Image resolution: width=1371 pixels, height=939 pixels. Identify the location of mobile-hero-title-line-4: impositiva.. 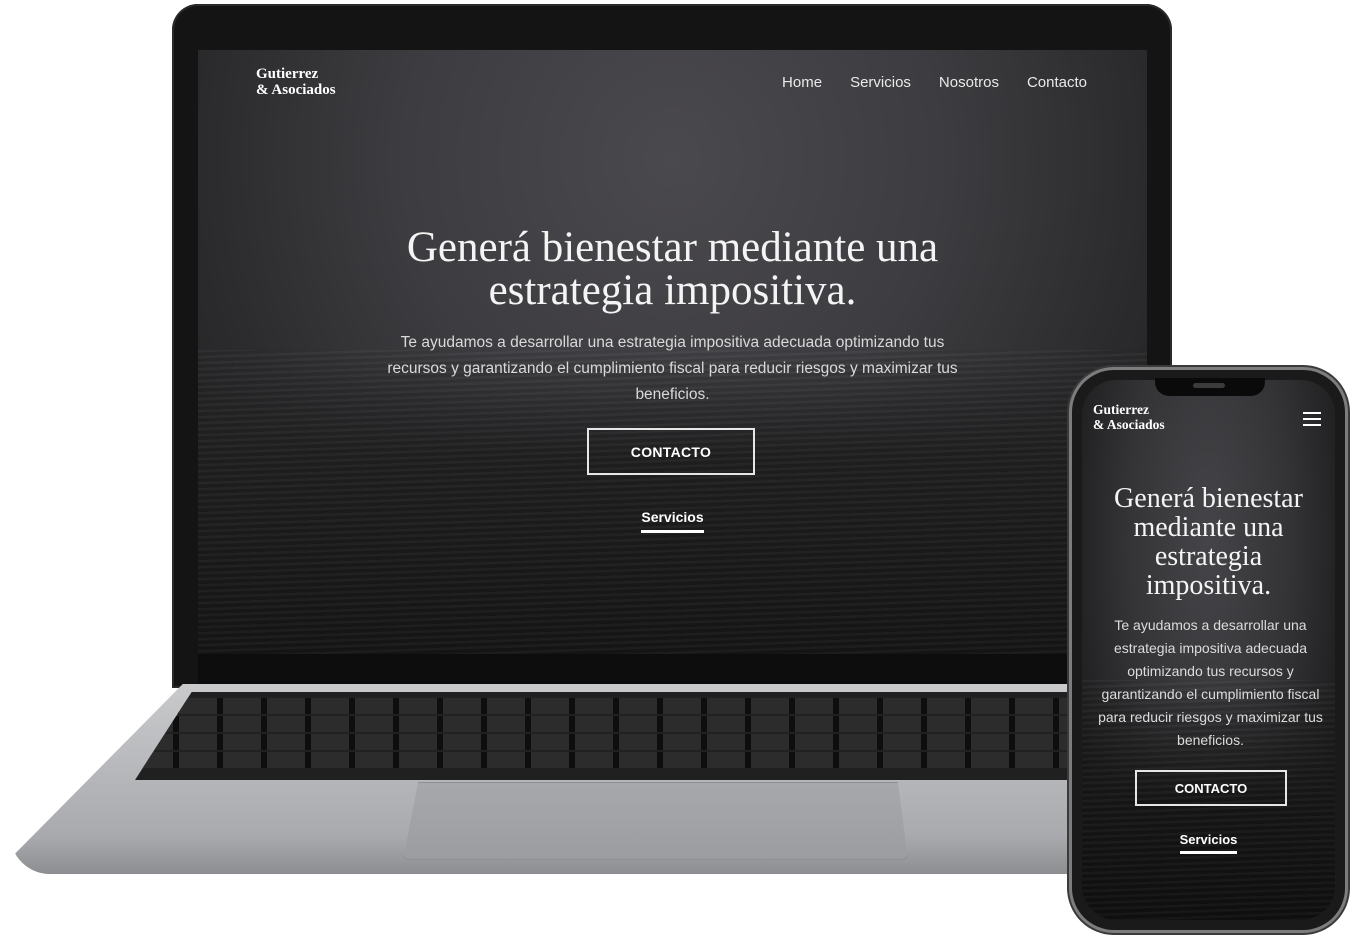
(1208, 585).